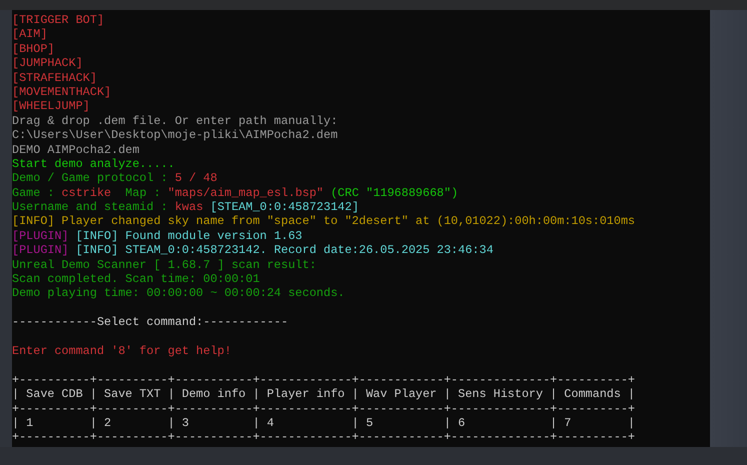 The width and height of the screenshot is (747, 465). What do you see at coordinates (62, 91) in the screenshot?
I see `console-text: [MOVEMENTHACK]` at bounding box center [62, 91].